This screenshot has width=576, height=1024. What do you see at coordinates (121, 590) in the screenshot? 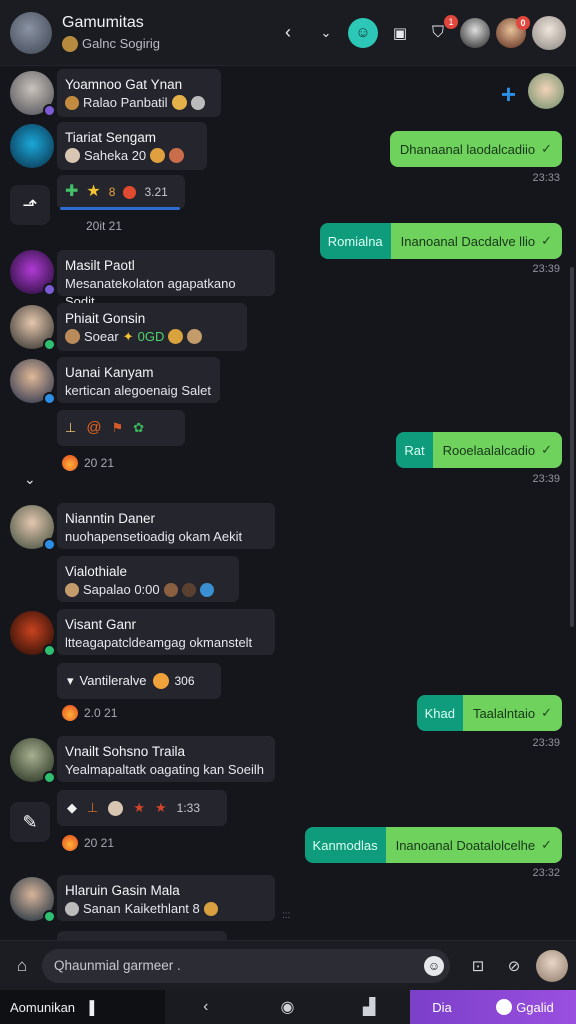
I see `message-text-content: Sapalao 0:00` at bounding box center [121, 590].